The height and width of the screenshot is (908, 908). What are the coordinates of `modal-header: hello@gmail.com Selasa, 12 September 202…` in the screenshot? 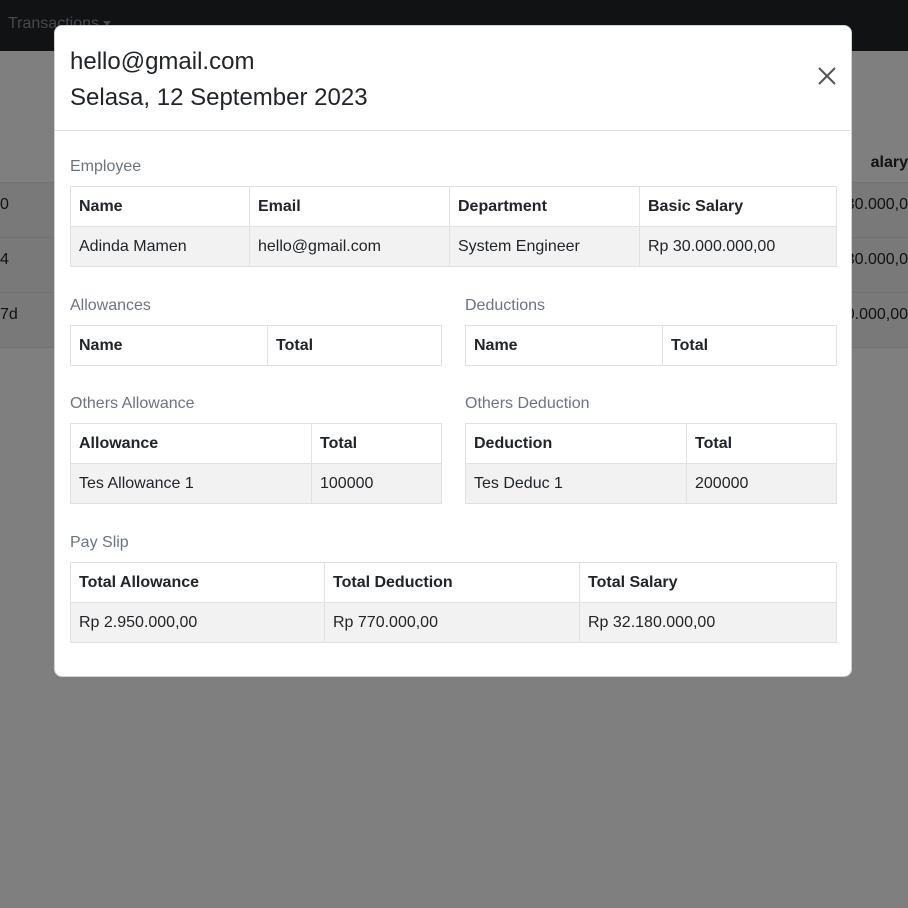 It's located at (453, 78).